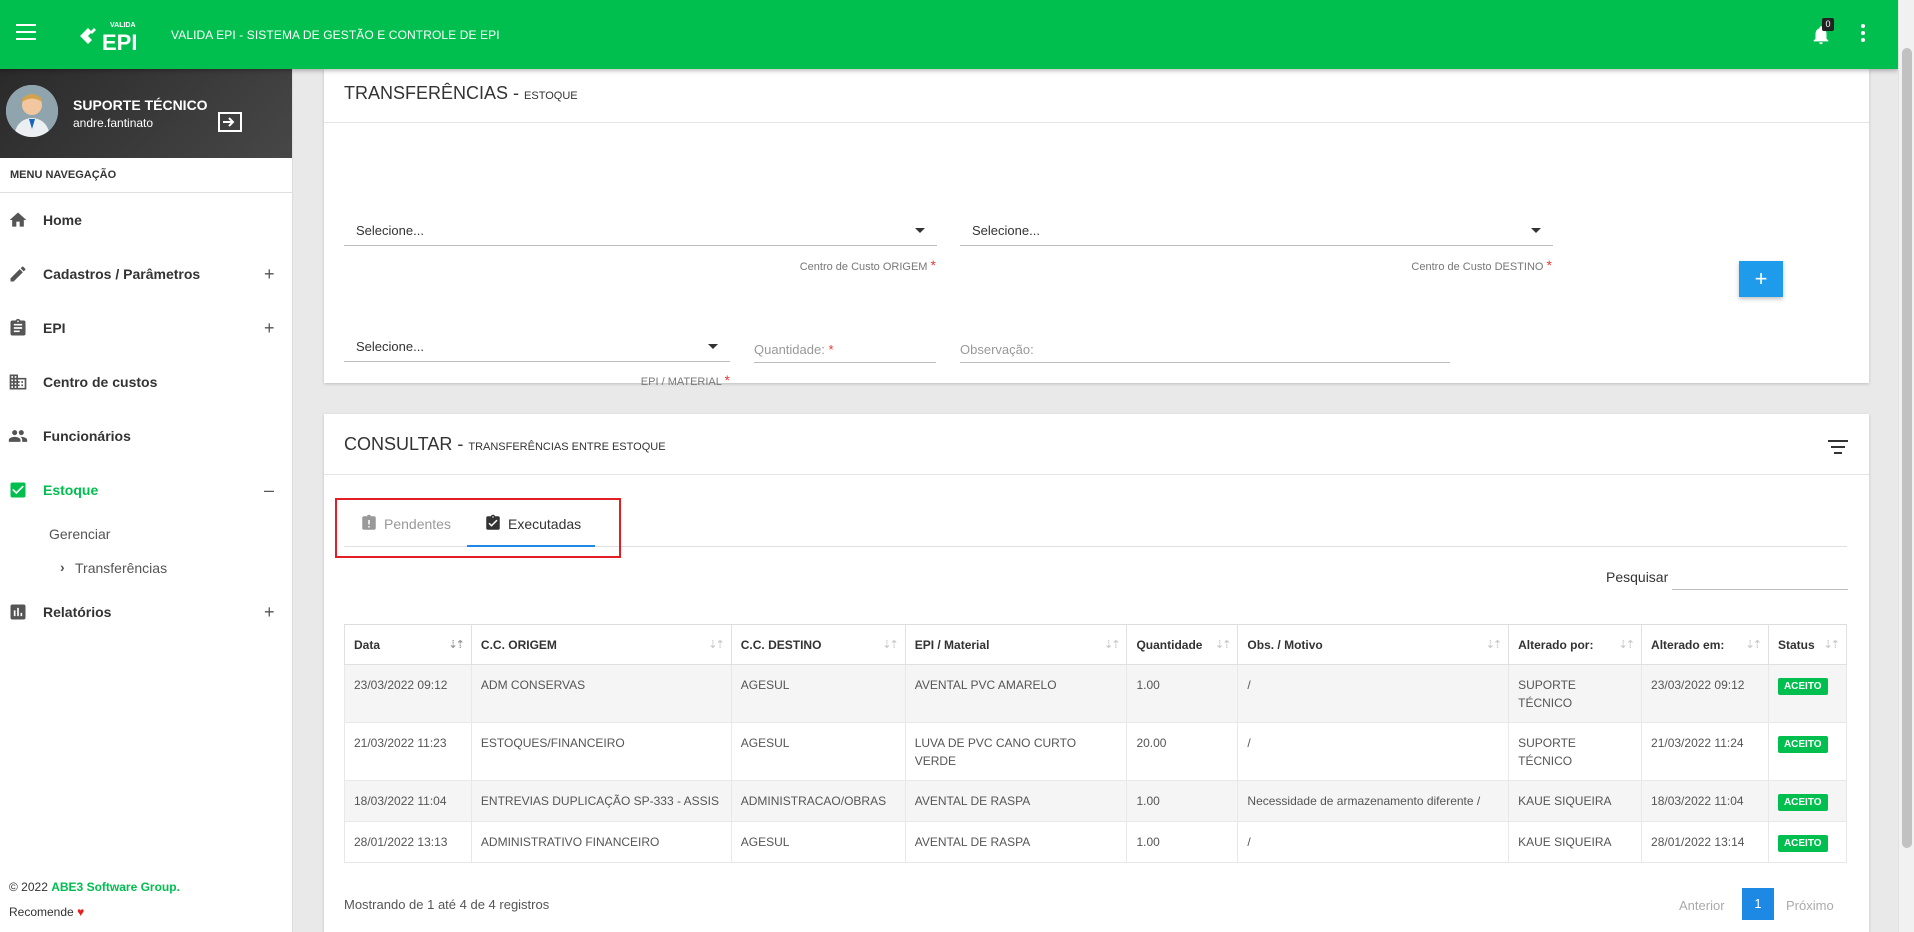 This screenshot has width=1914, height=932. Describe the element at coordinates (1182, 751) in the screenshot. I see `cell-quantidade: 20.00` at that location.